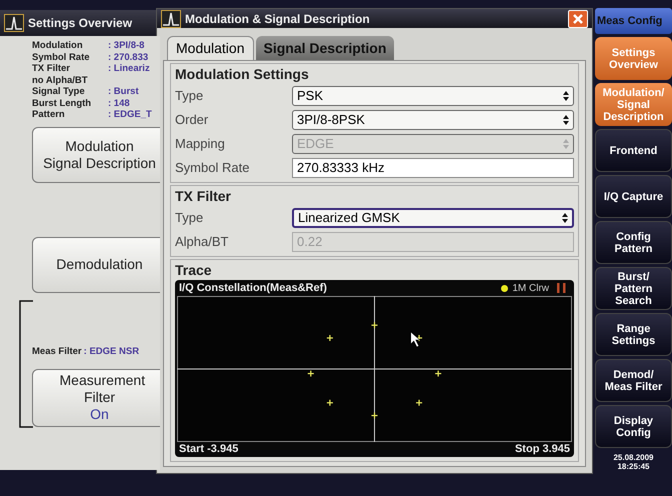  Describe the element at coordinates (59, 92) in the screenshot. I see `parameter-label: Signal Type` at that location.